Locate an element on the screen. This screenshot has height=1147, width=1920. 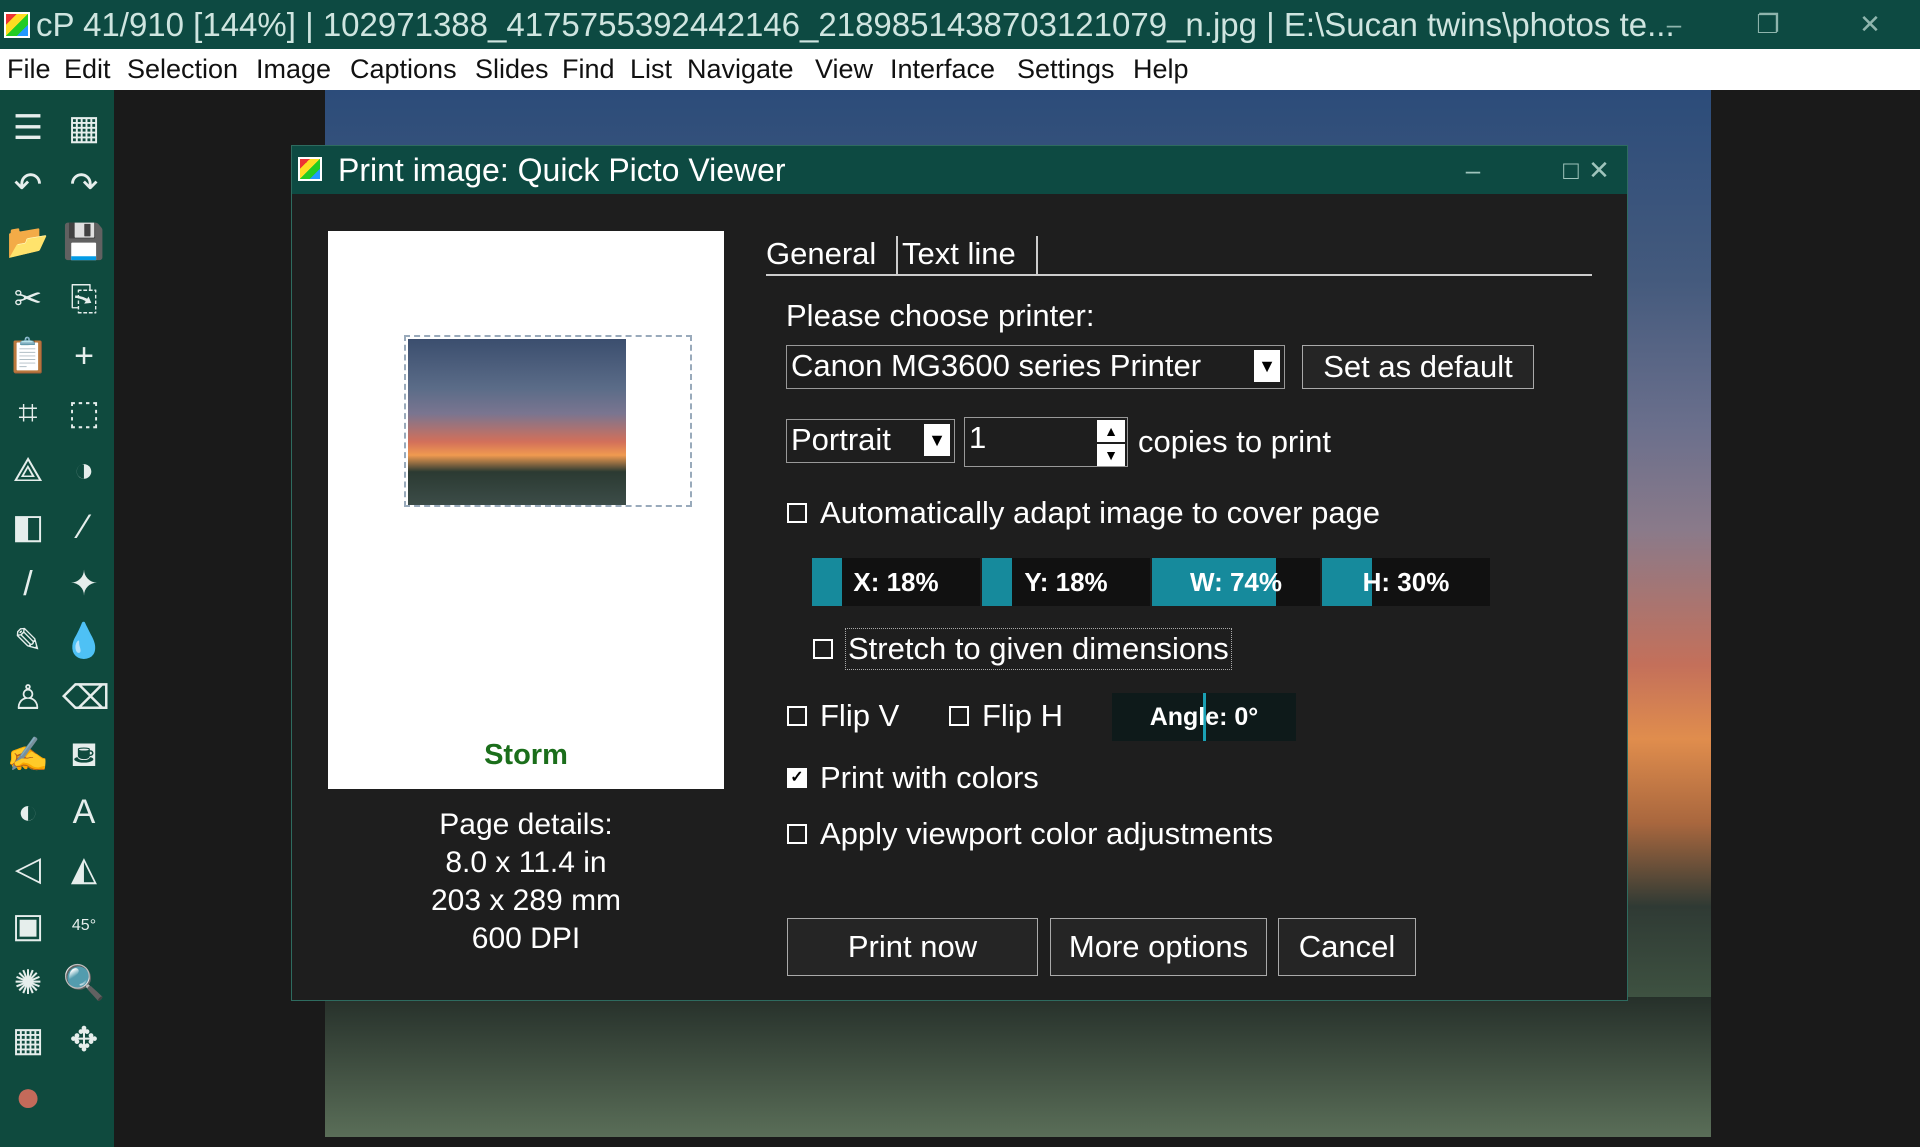
menu-slides: Slides is located at coordinates (512, 69).